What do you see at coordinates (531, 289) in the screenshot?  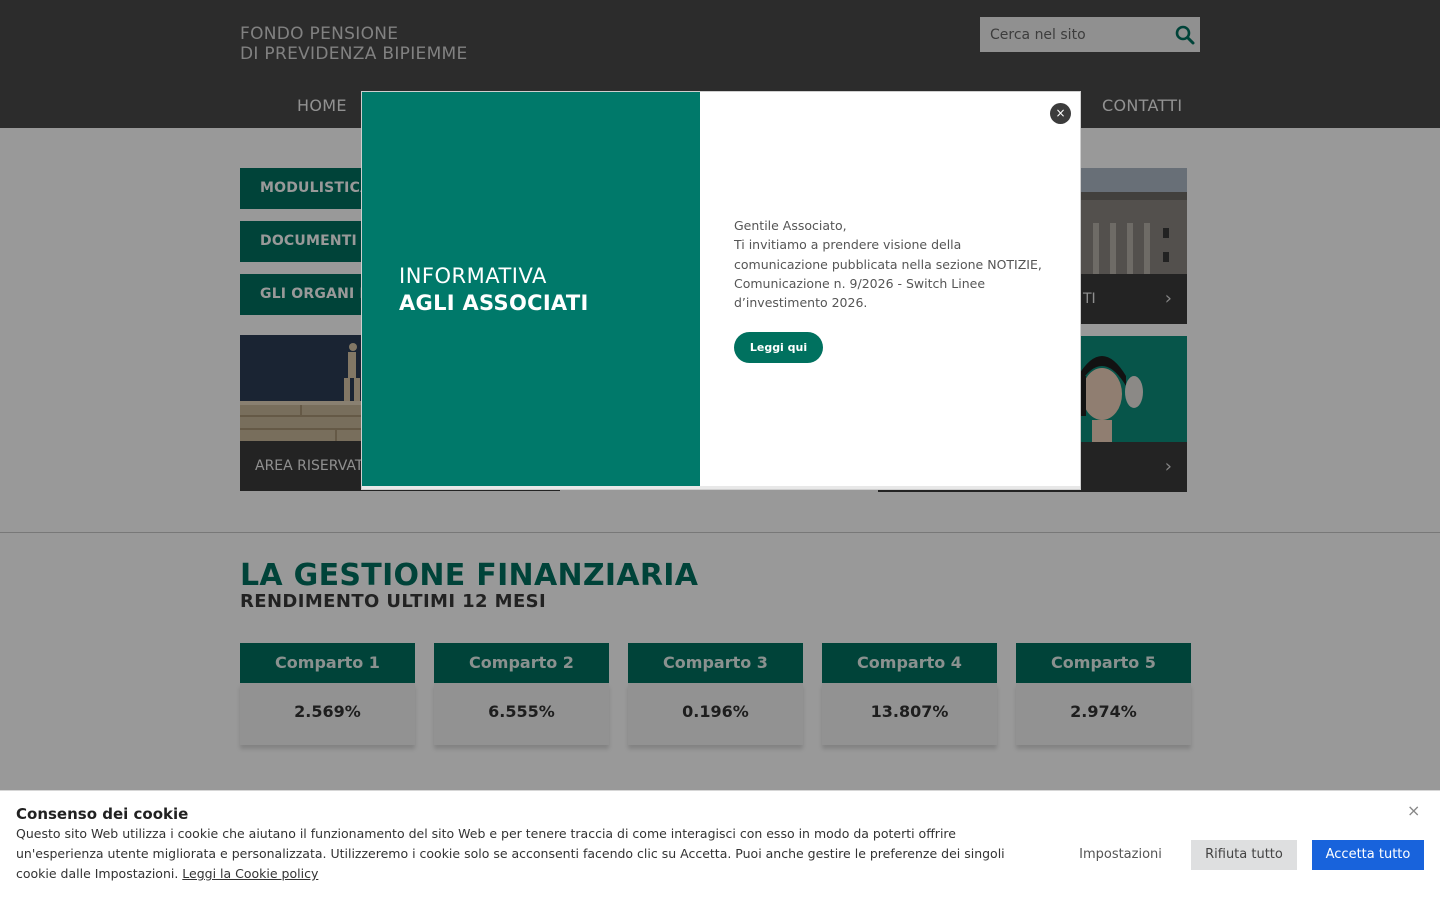 I see `modal-green-panel: INFORMATIVA AGLI ASSOCIATI` at bounding box center [531, 289].